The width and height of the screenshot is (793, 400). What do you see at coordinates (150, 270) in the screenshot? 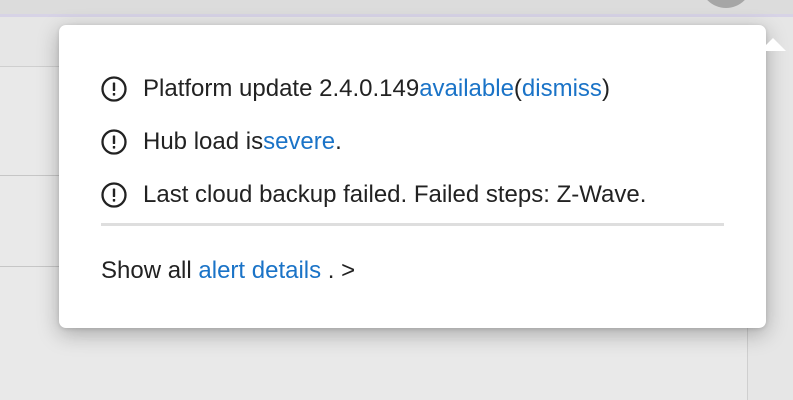
I see `footer-text: Show all` at bounding box center [150, 270].